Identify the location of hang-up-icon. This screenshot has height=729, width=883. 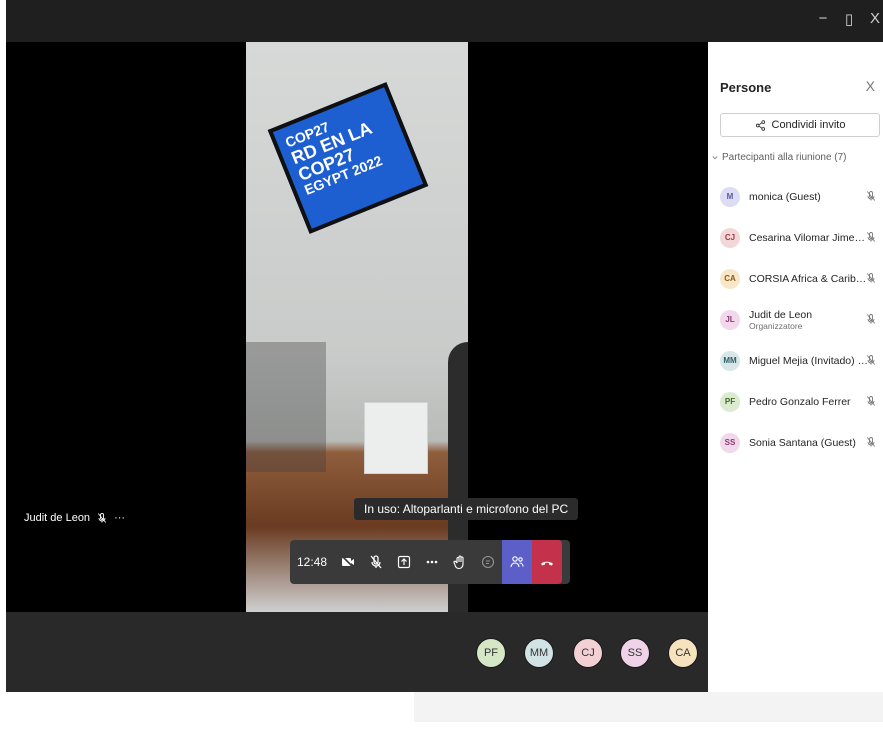
(547, 563).